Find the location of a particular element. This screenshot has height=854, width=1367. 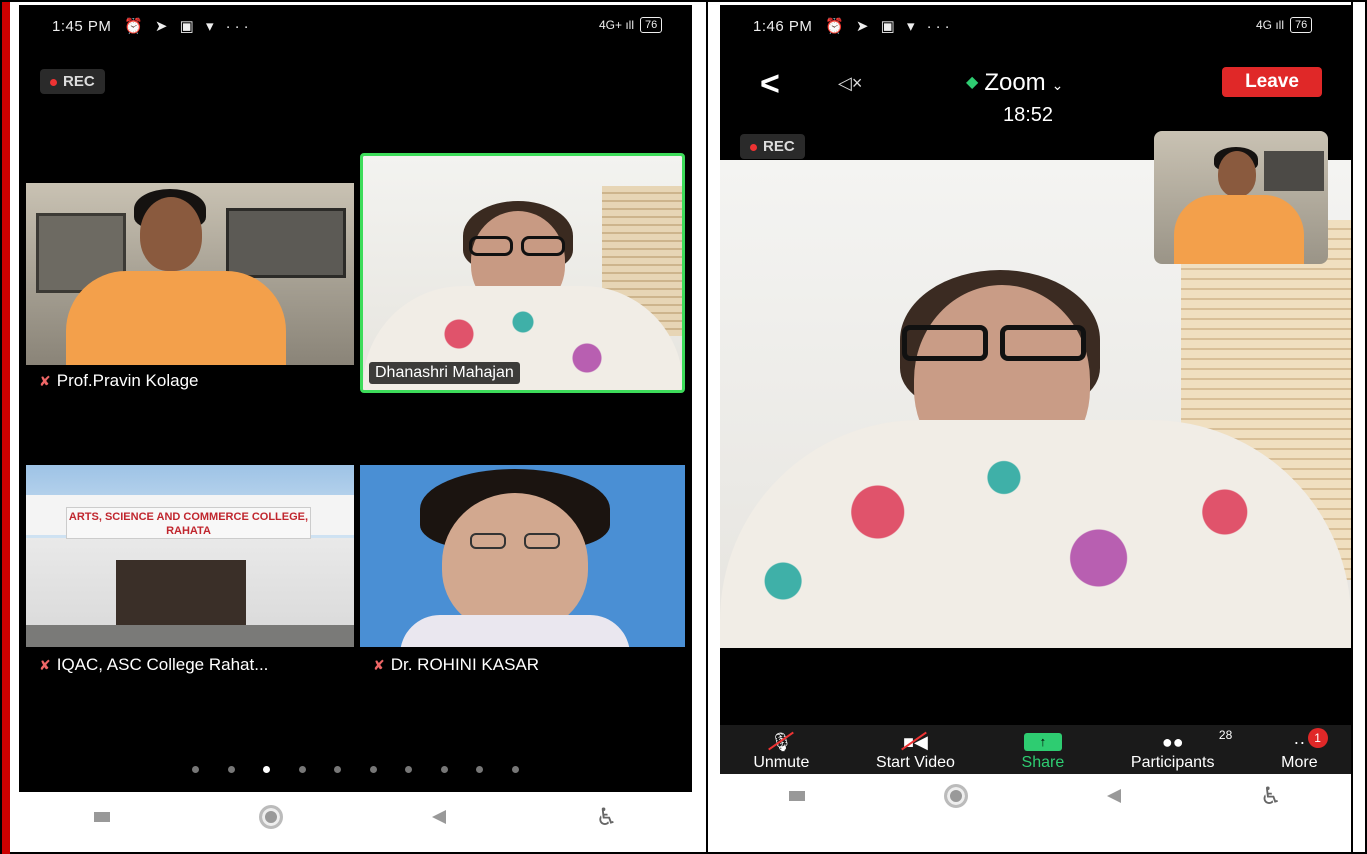

status-right: 4G ıll 76 is located at coordinates (1284, 25).